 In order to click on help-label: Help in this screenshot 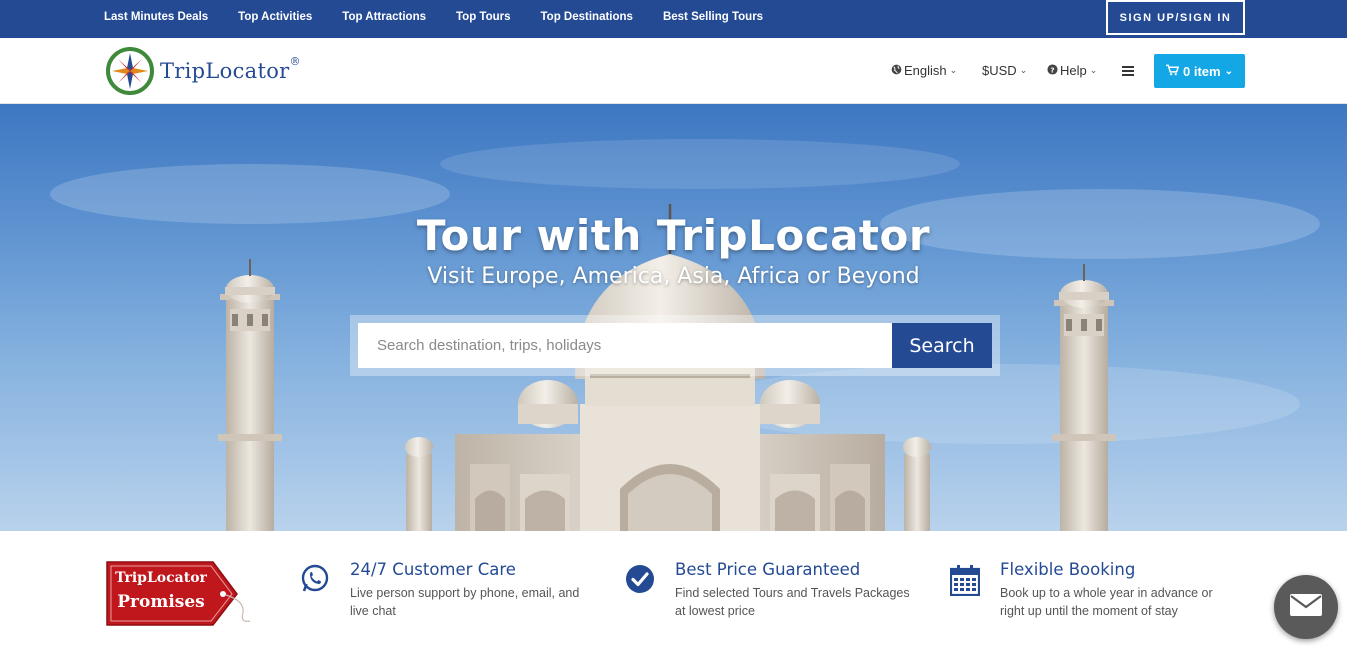, I will do `click(1073, 70)`.